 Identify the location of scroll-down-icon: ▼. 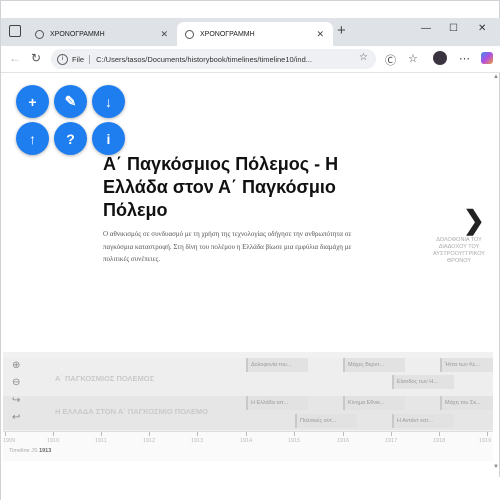
(496, 467).